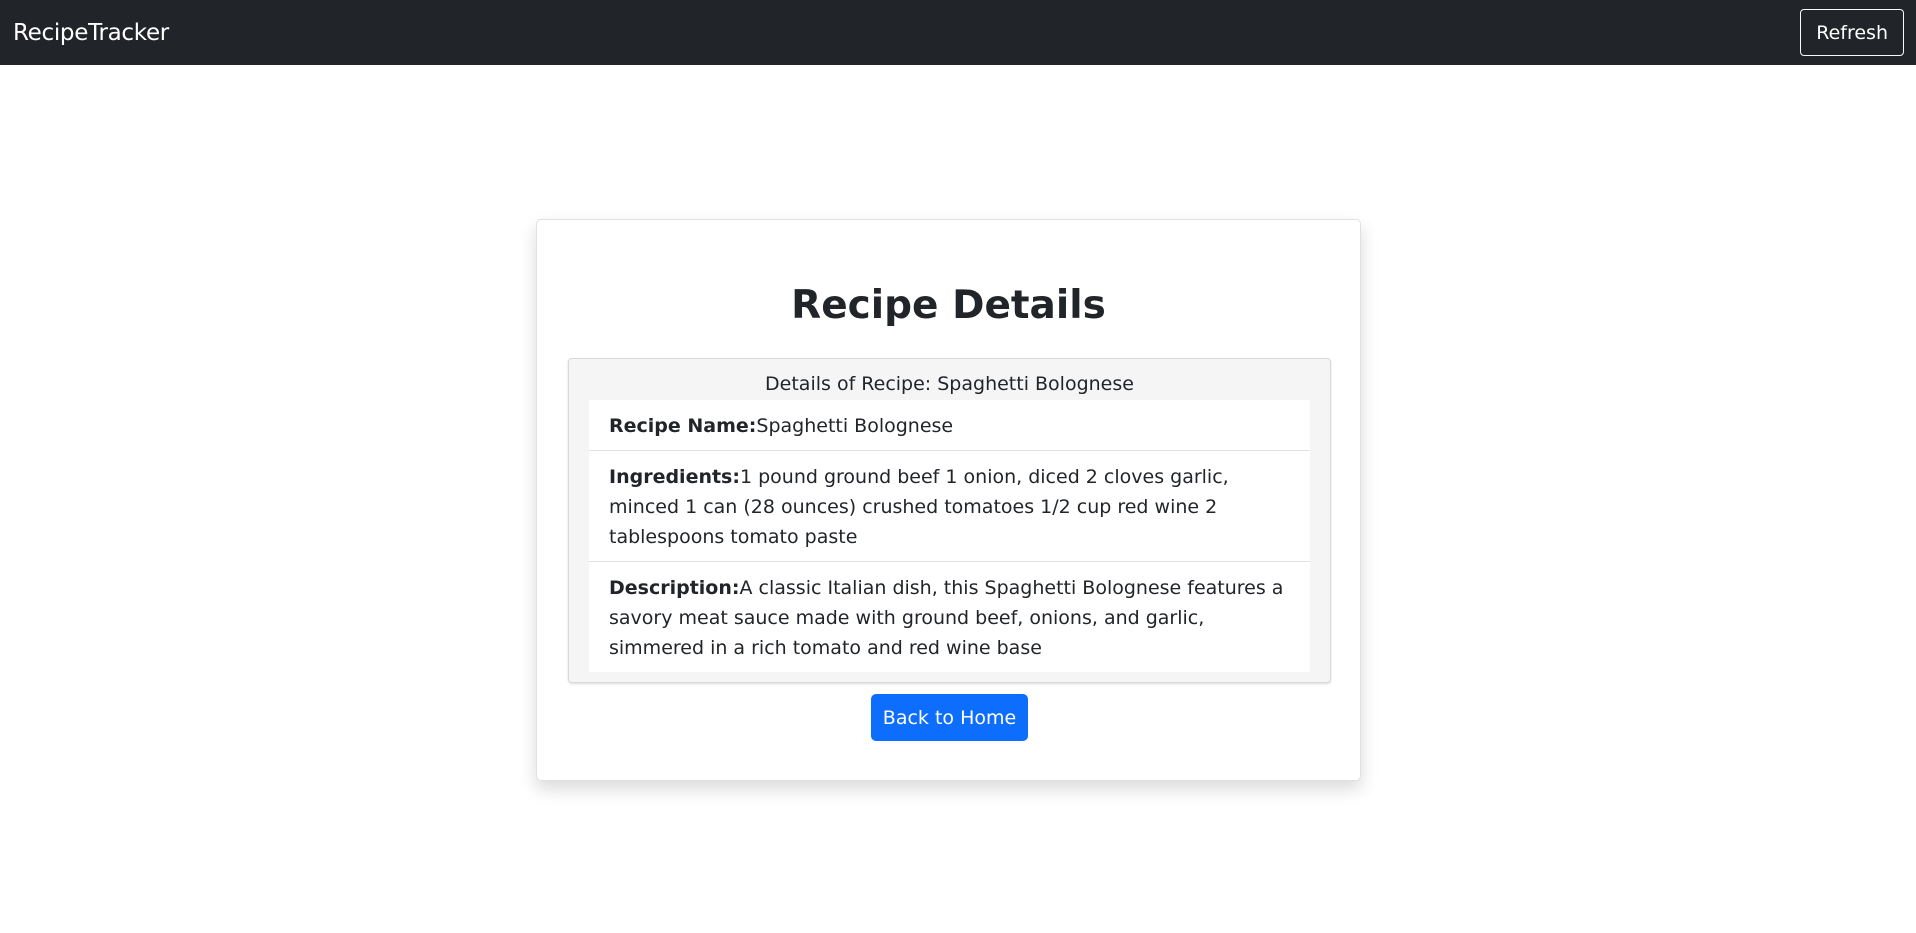  What do you see at coordinates (958, 32) in the screenshot?
I see `top-navbar: RecipeTracker Refresh` at bounding box center [958, 32].